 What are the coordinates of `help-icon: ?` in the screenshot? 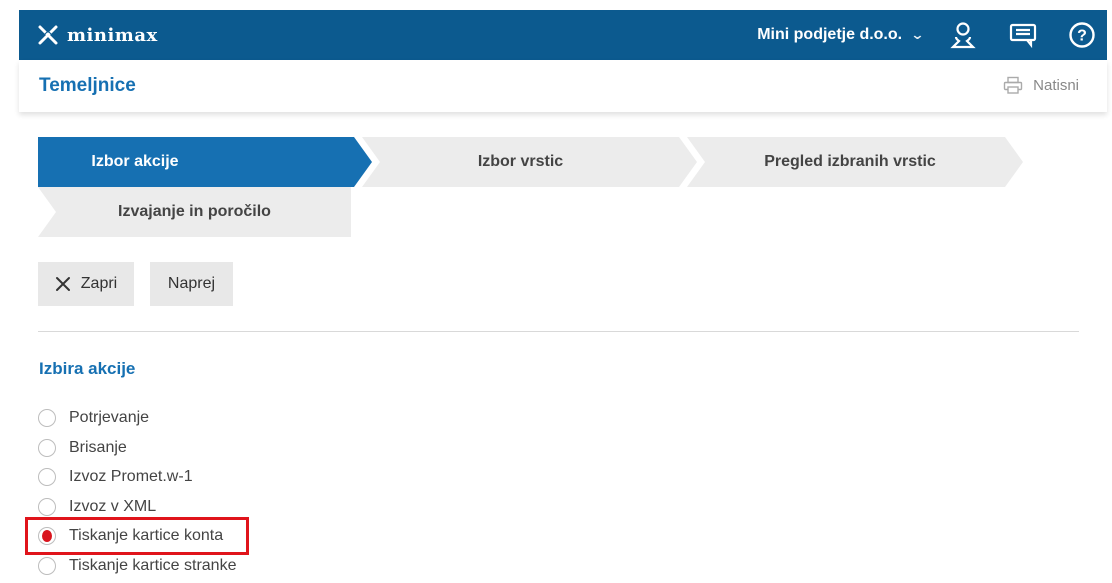 It's located at (1082, 35).